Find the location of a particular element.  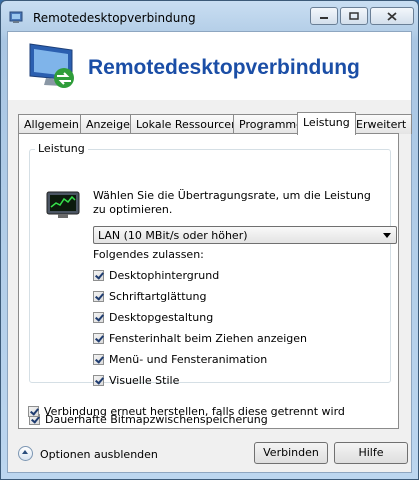

checkbox-visuelle-stile: Visuelle Stile is located at coordinates (136, 380).